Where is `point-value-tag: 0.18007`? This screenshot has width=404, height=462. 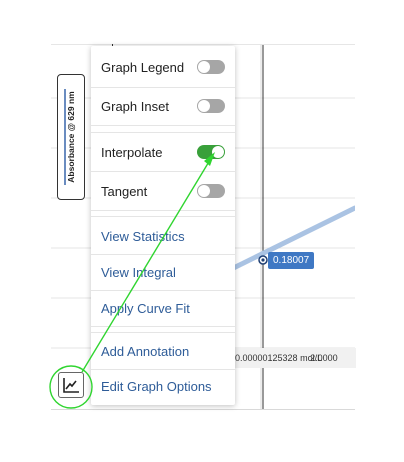 point-value-tag: 0.18007 is located at coordinates (291, 260).